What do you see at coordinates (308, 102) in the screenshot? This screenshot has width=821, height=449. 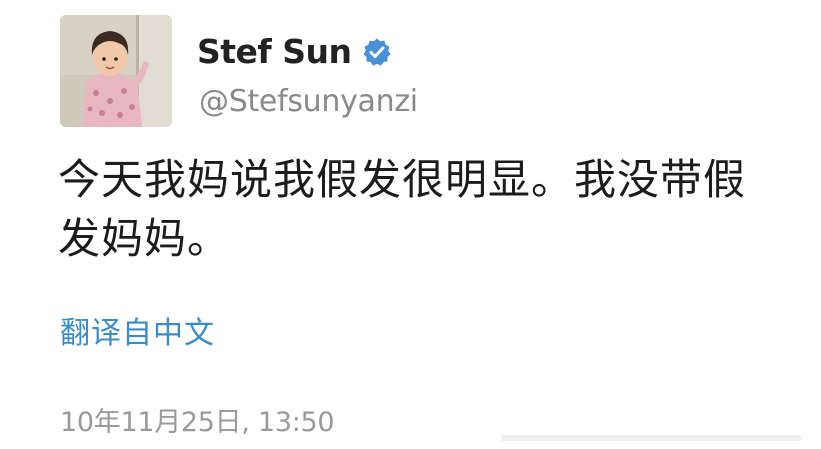 I see `user-handle: @Stefsunyanzi` at bounding box center [308, 102].